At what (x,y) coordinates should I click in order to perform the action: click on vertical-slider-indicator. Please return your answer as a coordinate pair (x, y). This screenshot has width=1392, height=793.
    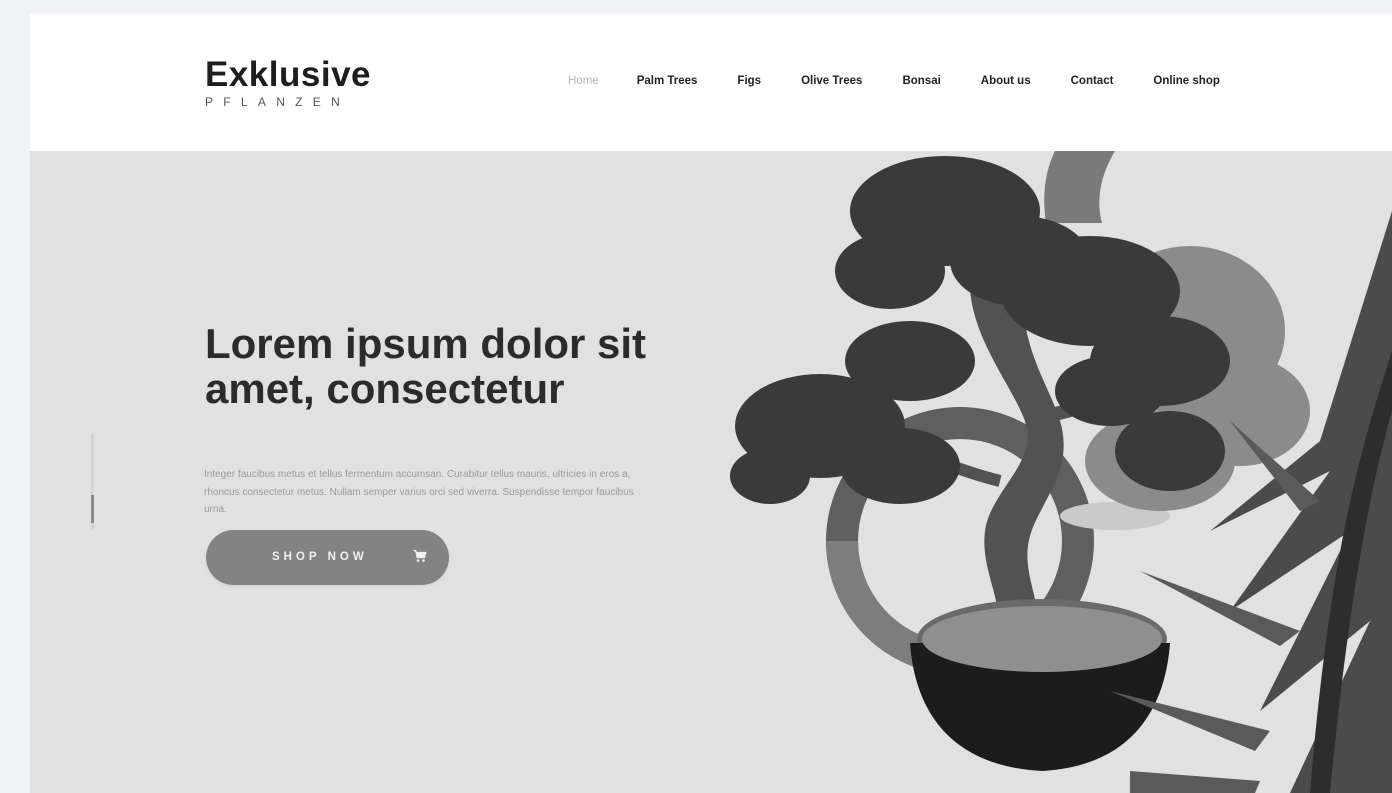
    Looking at the image, I should click on (92, 481).